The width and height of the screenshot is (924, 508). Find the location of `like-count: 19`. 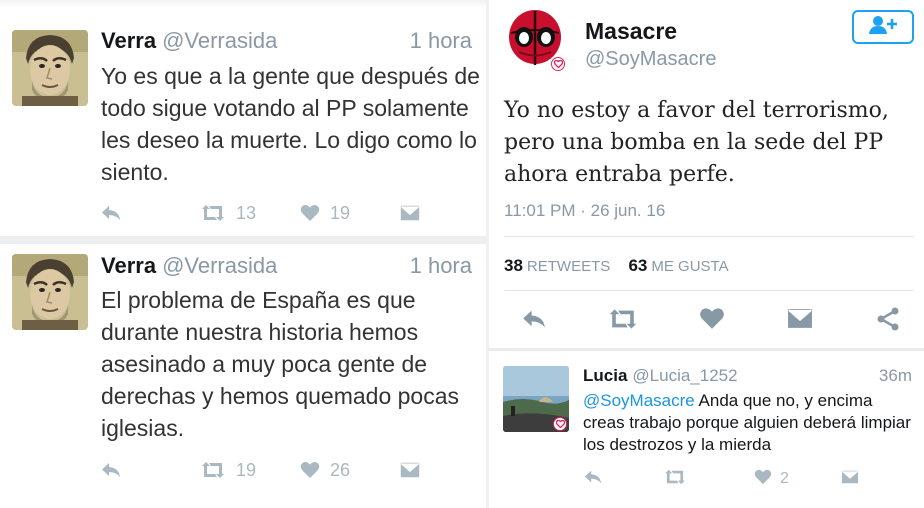

like-count: 19 is located at coordinates (340, 212).